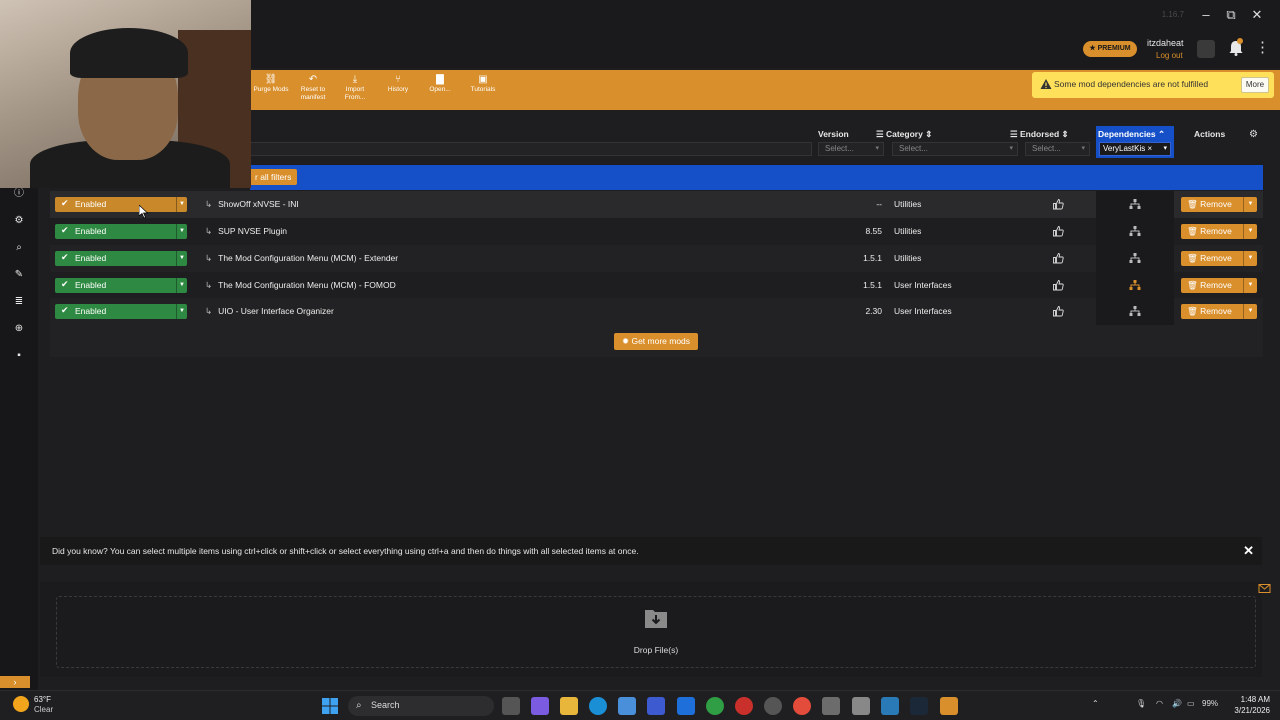 Image resolution: width=1280 pixels, height=720 pixels. I want to click on mail-icon, so click(1264, 588).